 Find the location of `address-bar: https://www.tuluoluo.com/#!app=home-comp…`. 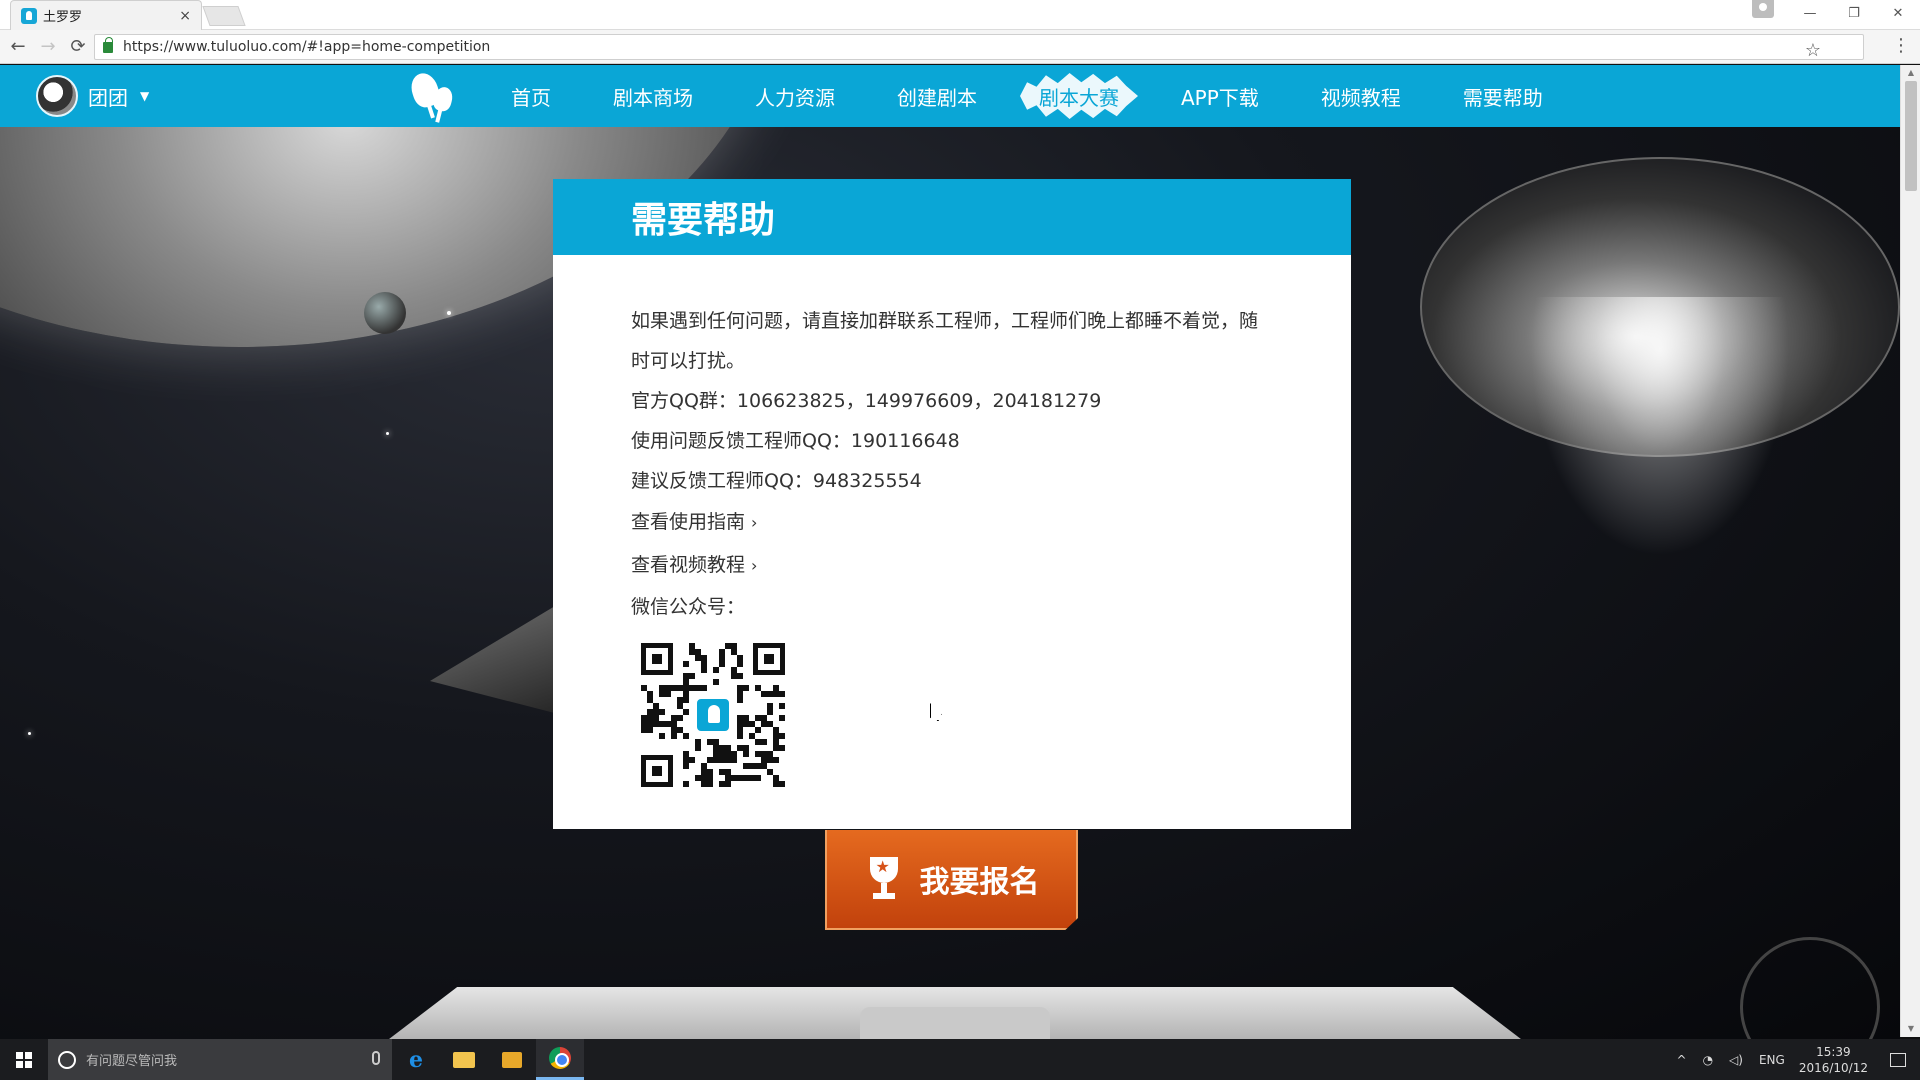

address-bar: https://www.tuluoluo.com/#!app=home-comp… is located at coordinates (979, 47).